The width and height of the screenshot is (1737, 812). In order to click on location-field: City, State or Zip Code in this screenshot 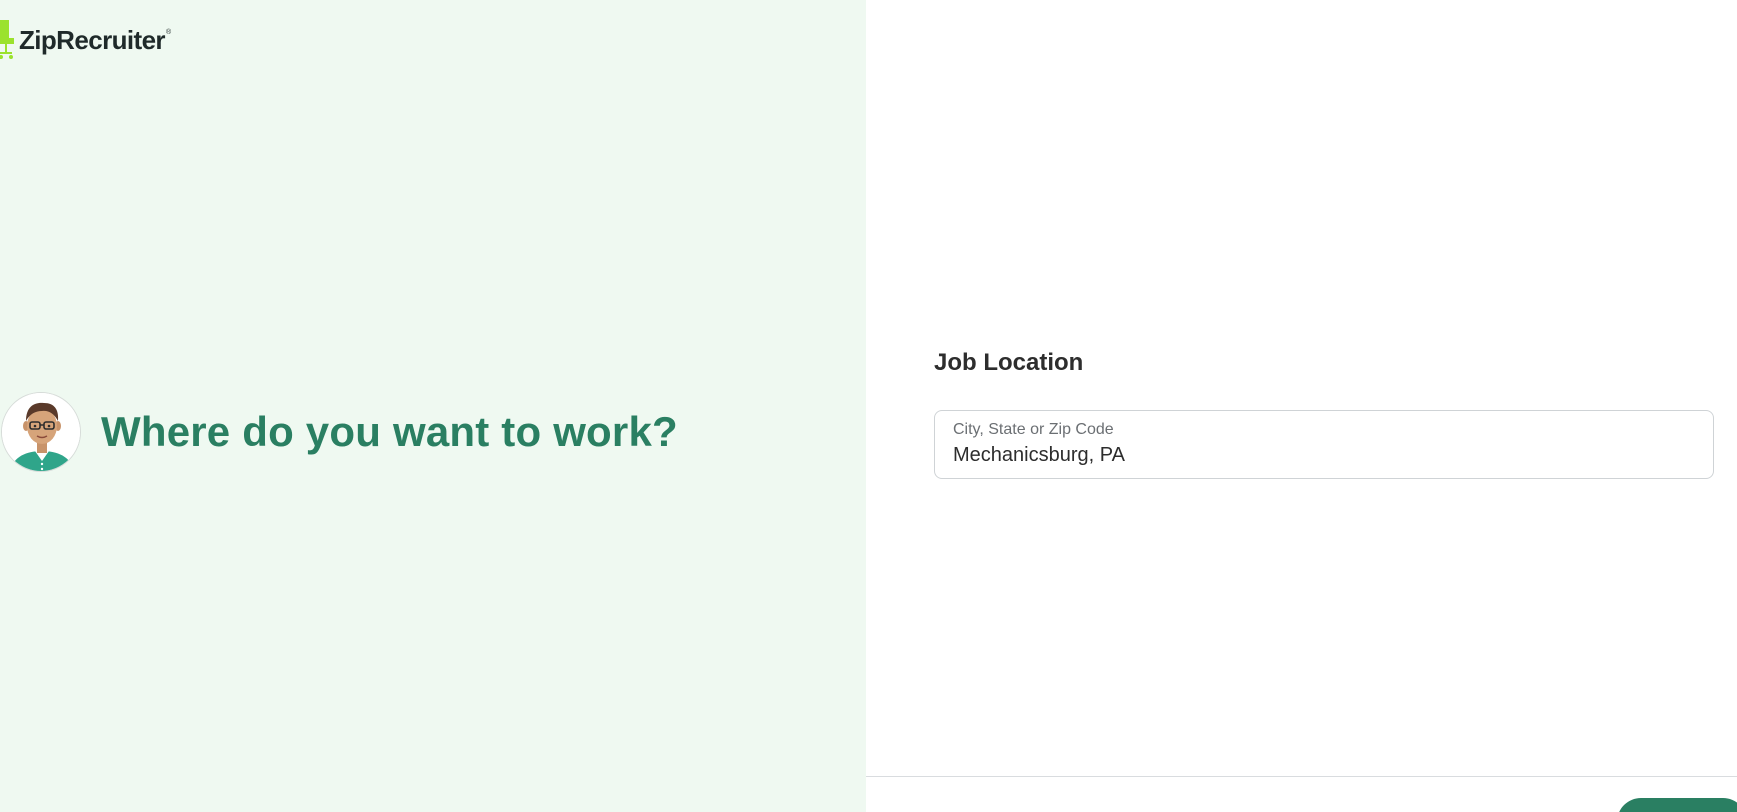, I will do `click(1324, 444)`.